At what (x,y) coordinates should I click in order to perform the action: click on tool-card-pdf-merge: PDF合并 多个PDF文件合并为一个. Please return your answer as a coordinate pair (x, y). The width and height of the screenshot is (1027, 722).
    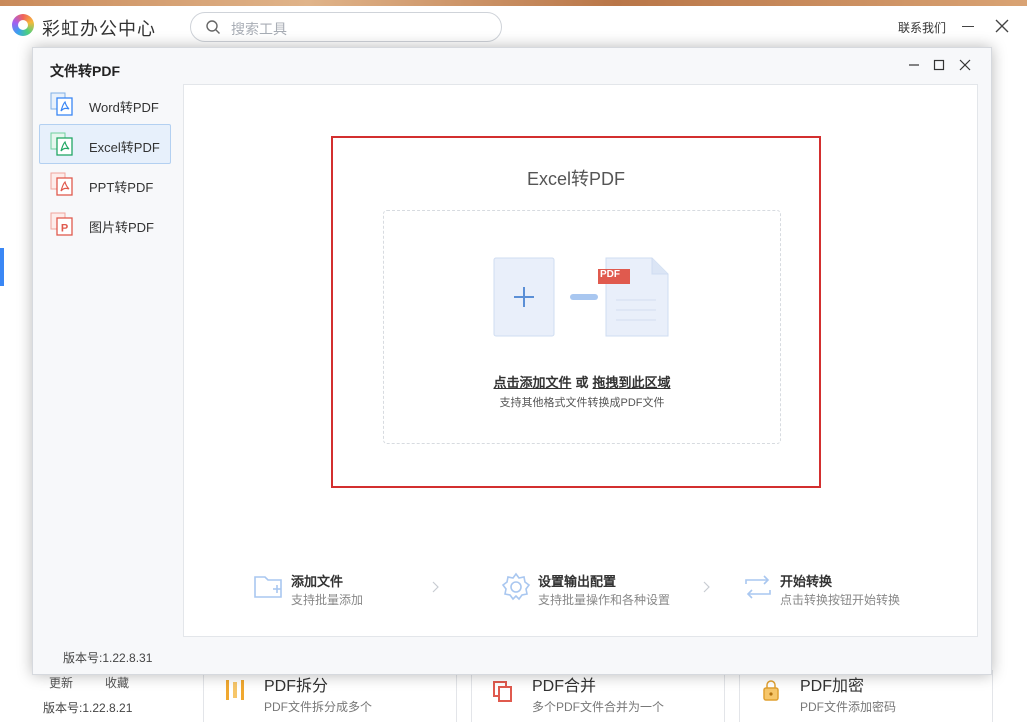
    Looking at the image, I should click on (598, 696).